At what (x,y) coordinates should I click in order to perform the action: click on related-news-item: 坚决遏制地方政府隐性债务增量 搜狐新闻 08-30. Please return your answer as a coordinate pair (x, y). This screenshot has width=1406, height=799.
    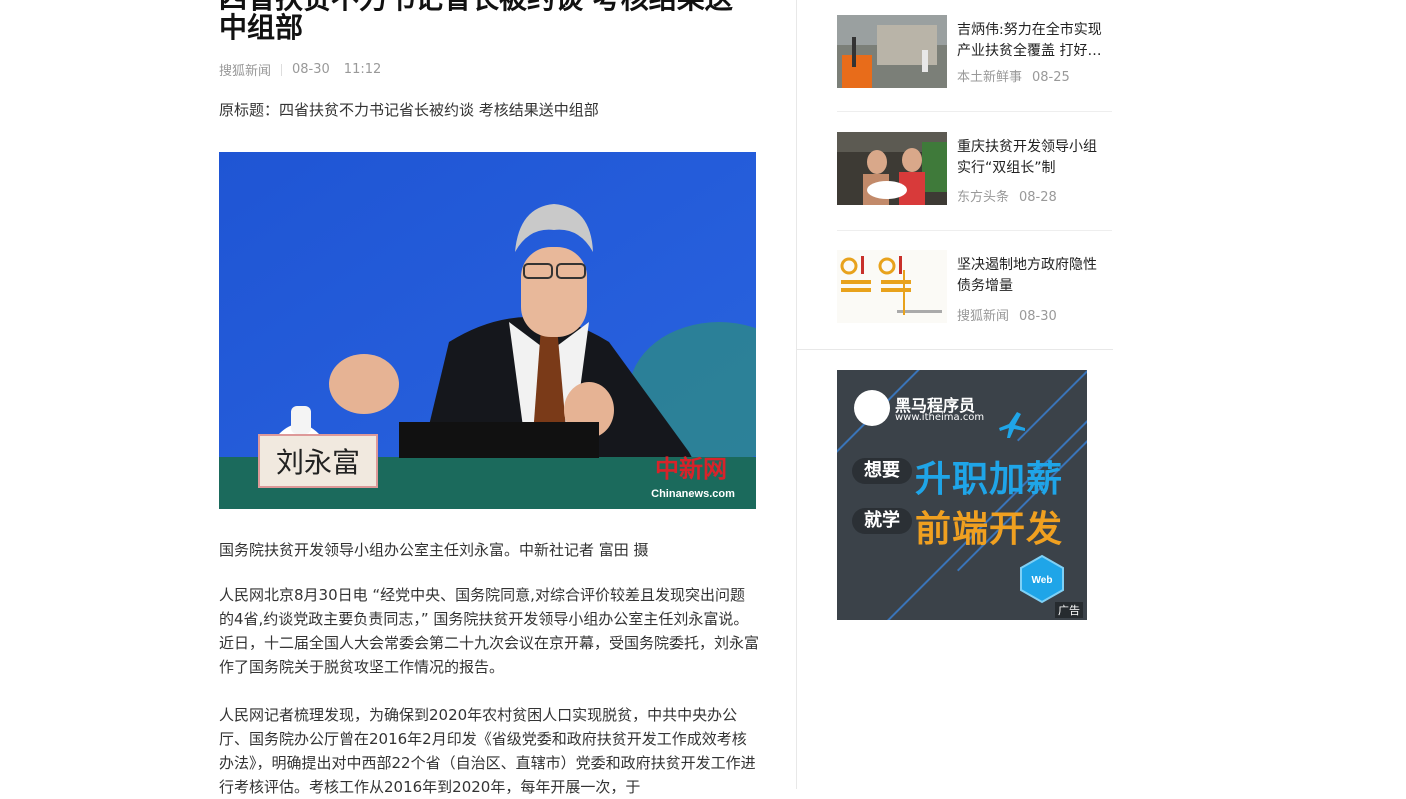
    Looking at the image, I should click on (974, 290).